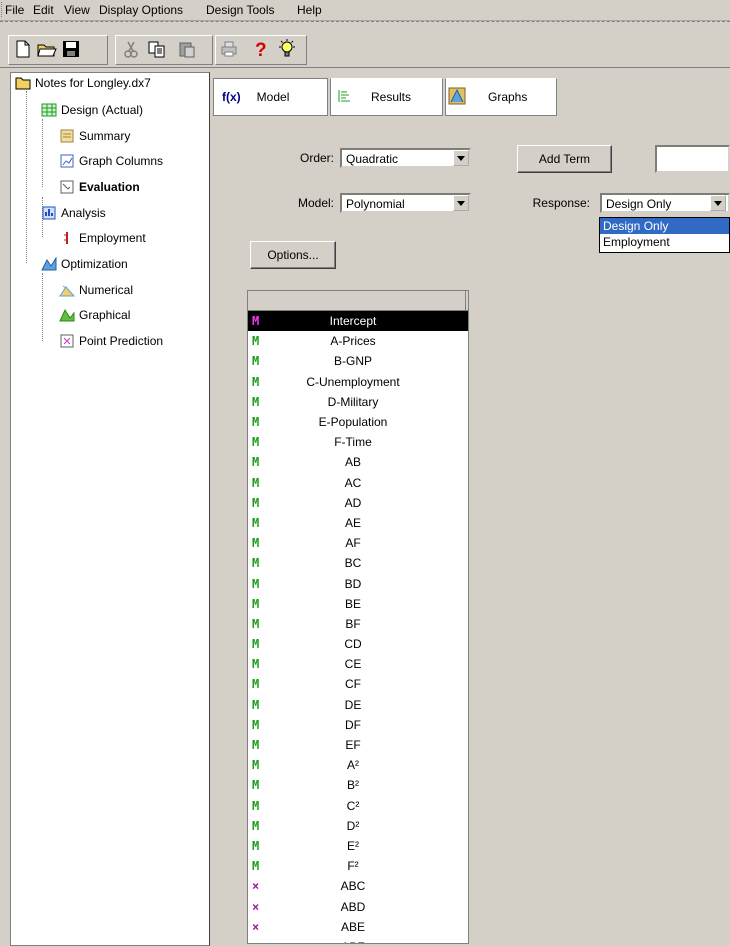 The height and width of the screenshot is (946, 730). What do you see at coordinates (94, 136) in the screenshot?
I see `tree-item-summary: Summary` at bounding box center [94, 136].